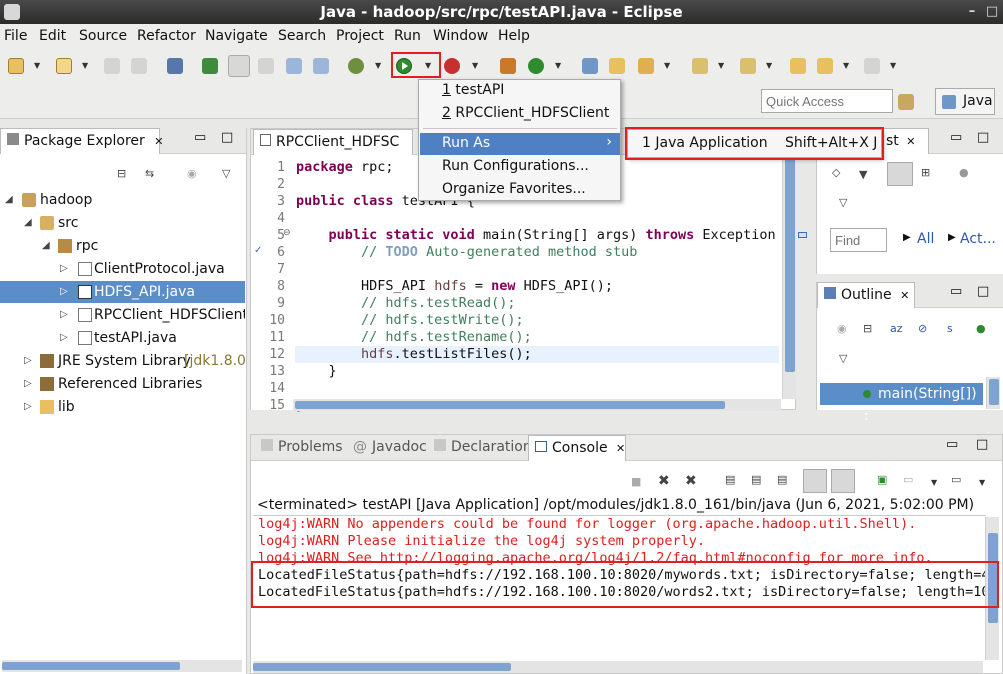  What do you see at coordinates (577, 448) in the screenshot?
I see `tab-console: Console ✕` at bounding box center [577, 448].